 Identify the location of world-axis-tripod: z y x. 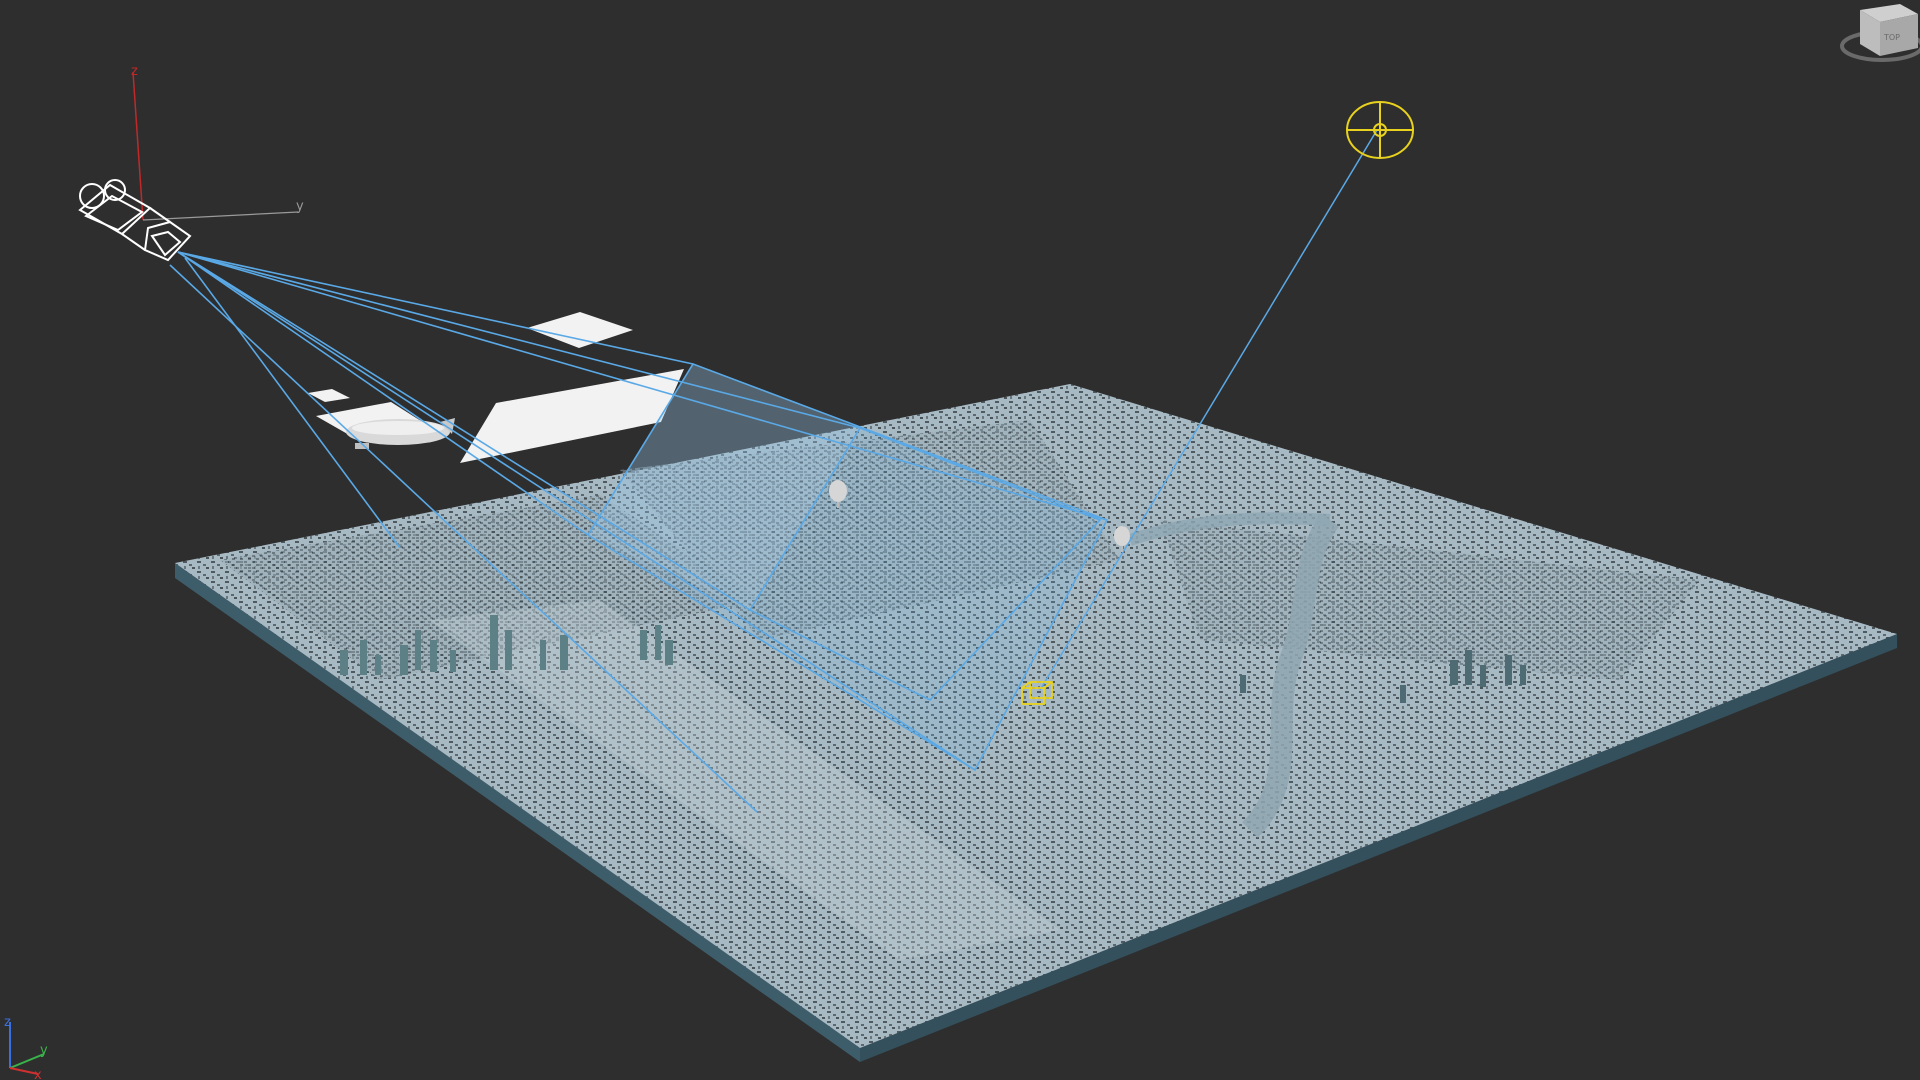
(26, 1047).